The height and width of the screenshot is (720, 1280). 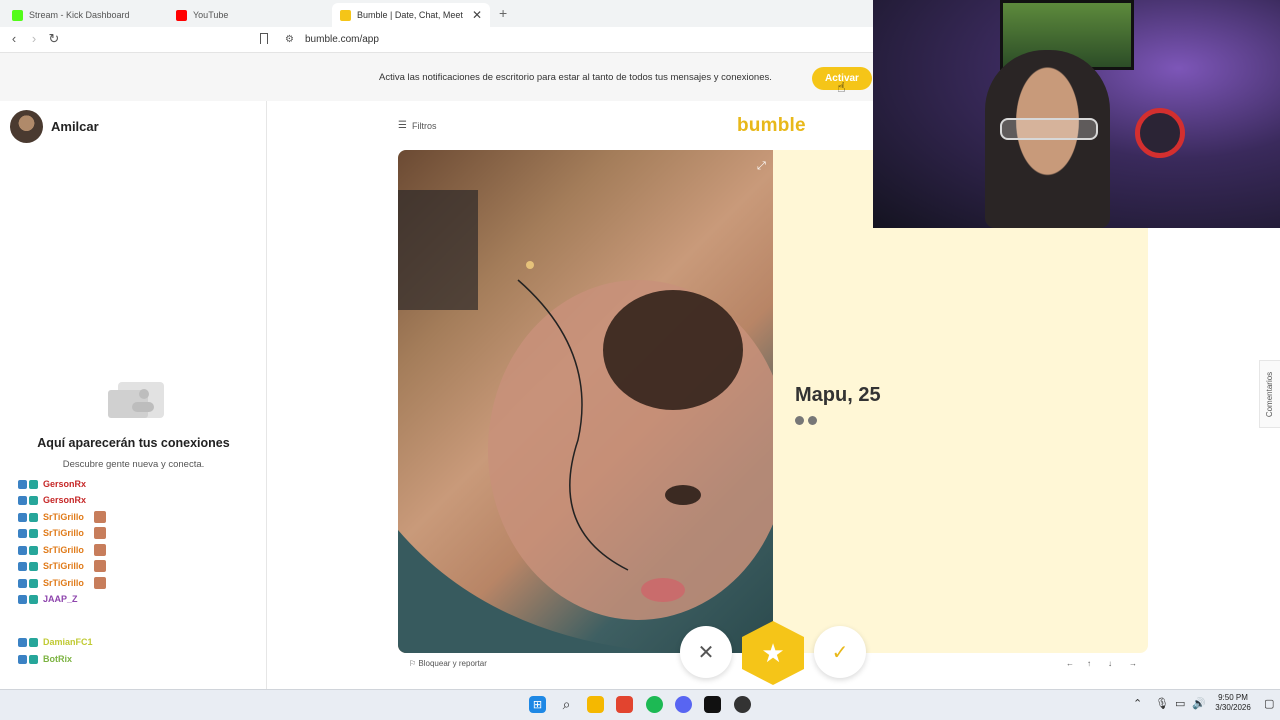 I want to click on spotify-icon, so click(x=654, y=704).